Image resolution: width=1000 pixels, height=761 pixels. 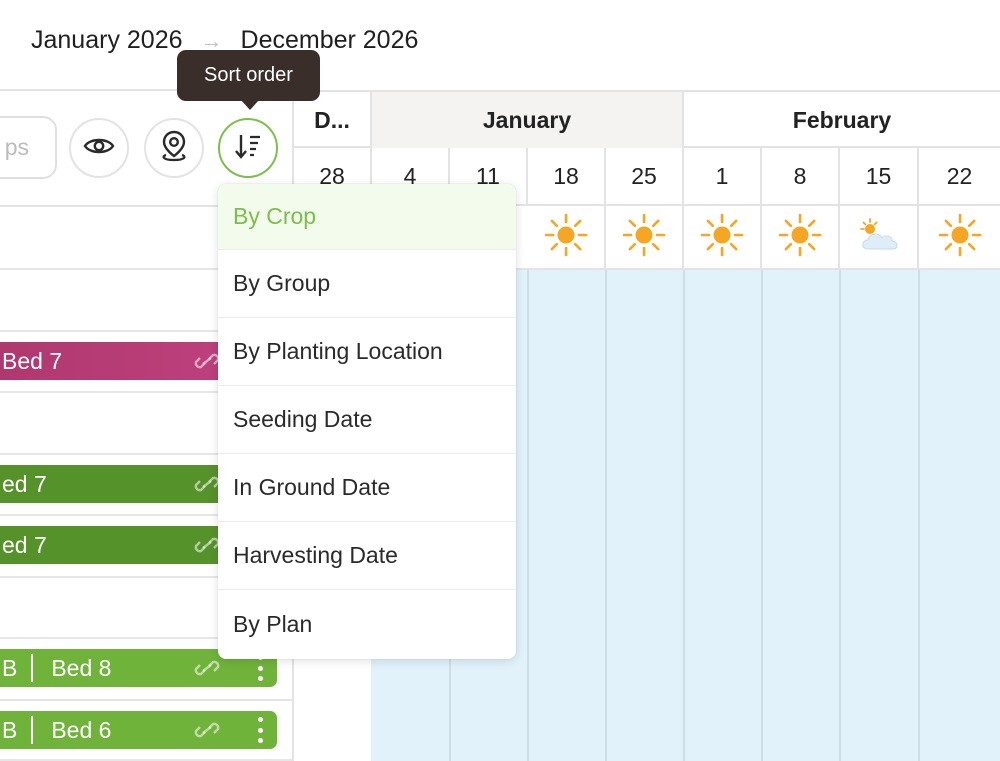 I want to click on week-cell: 18, so click(x=567, y=176).